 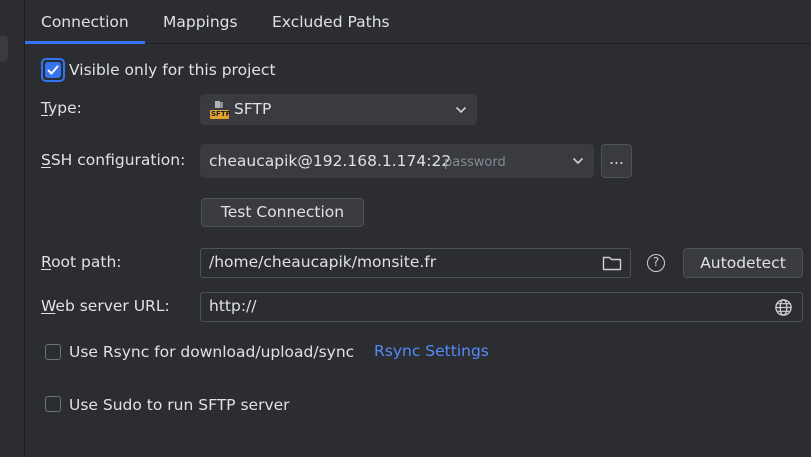 I want to click on web-server-url-field: http://, so click(x=501, y=307).